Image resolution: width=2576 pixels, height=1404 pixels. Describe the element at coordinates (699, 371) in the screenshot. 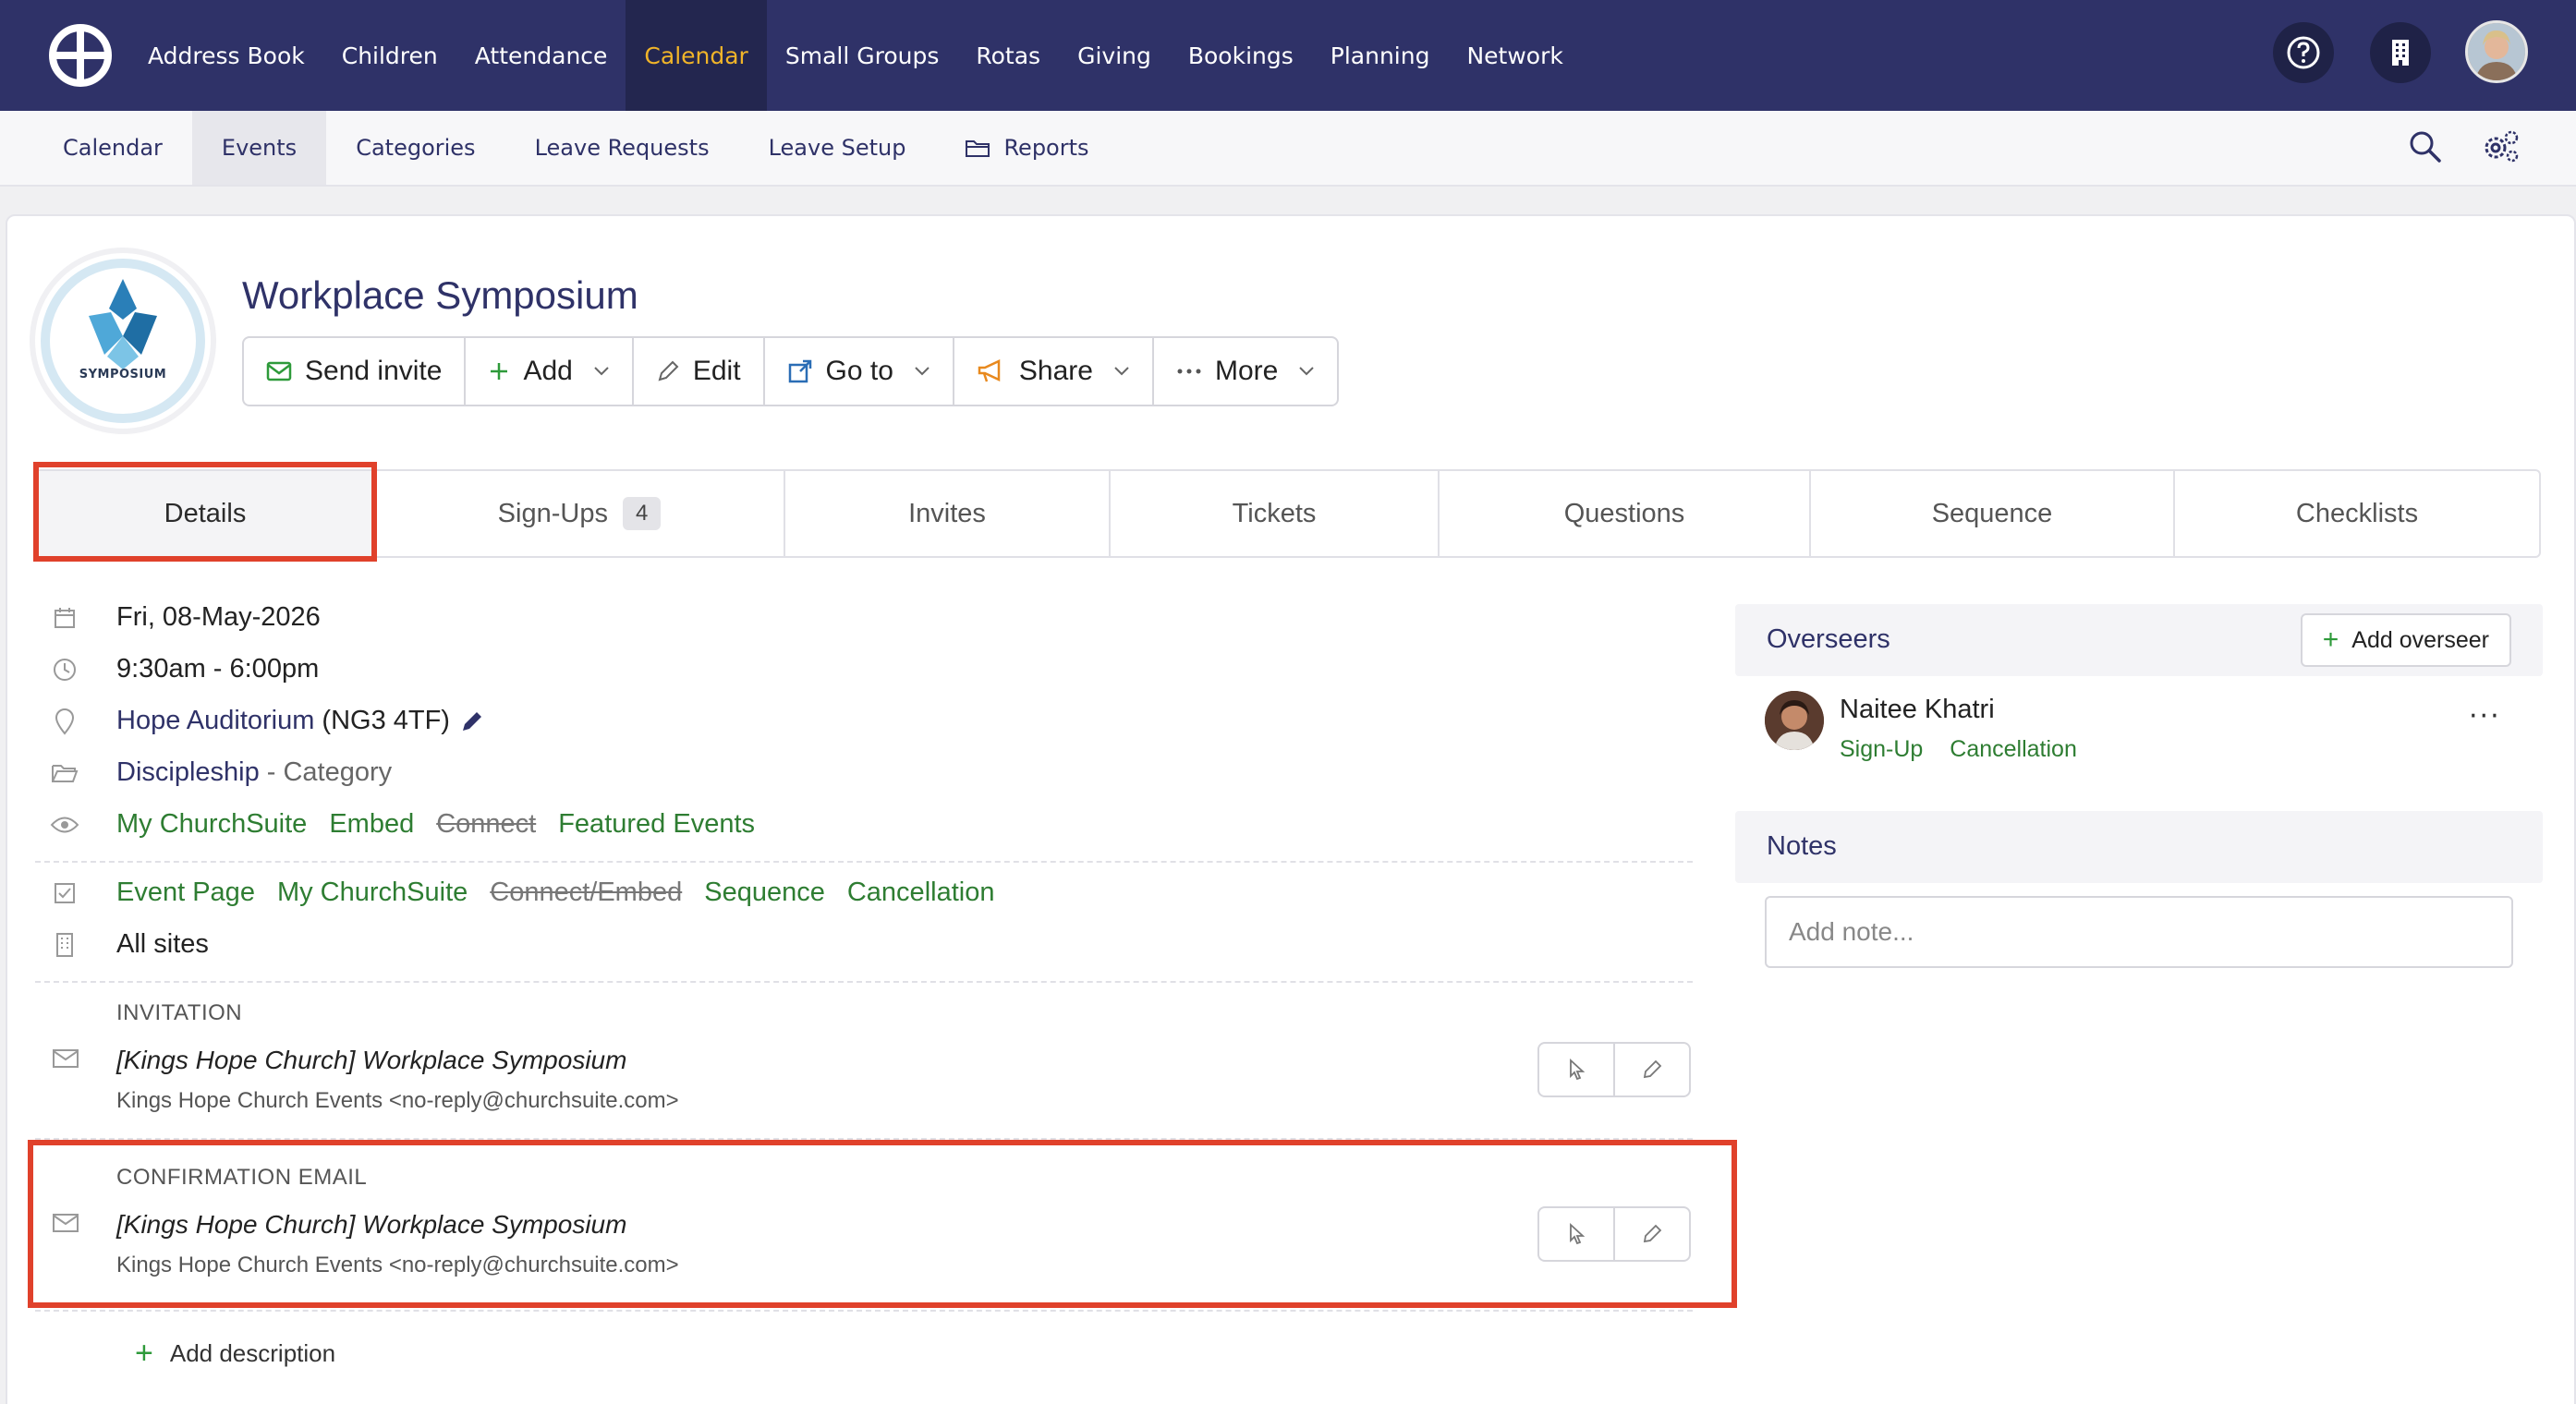

I see `edit-button: Edit` at that location.